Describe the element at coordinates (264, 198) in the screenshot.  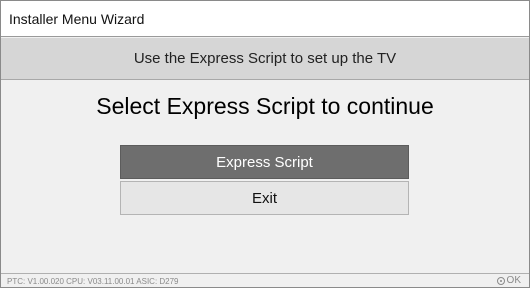
I see `exit-button: Exit` at that location.